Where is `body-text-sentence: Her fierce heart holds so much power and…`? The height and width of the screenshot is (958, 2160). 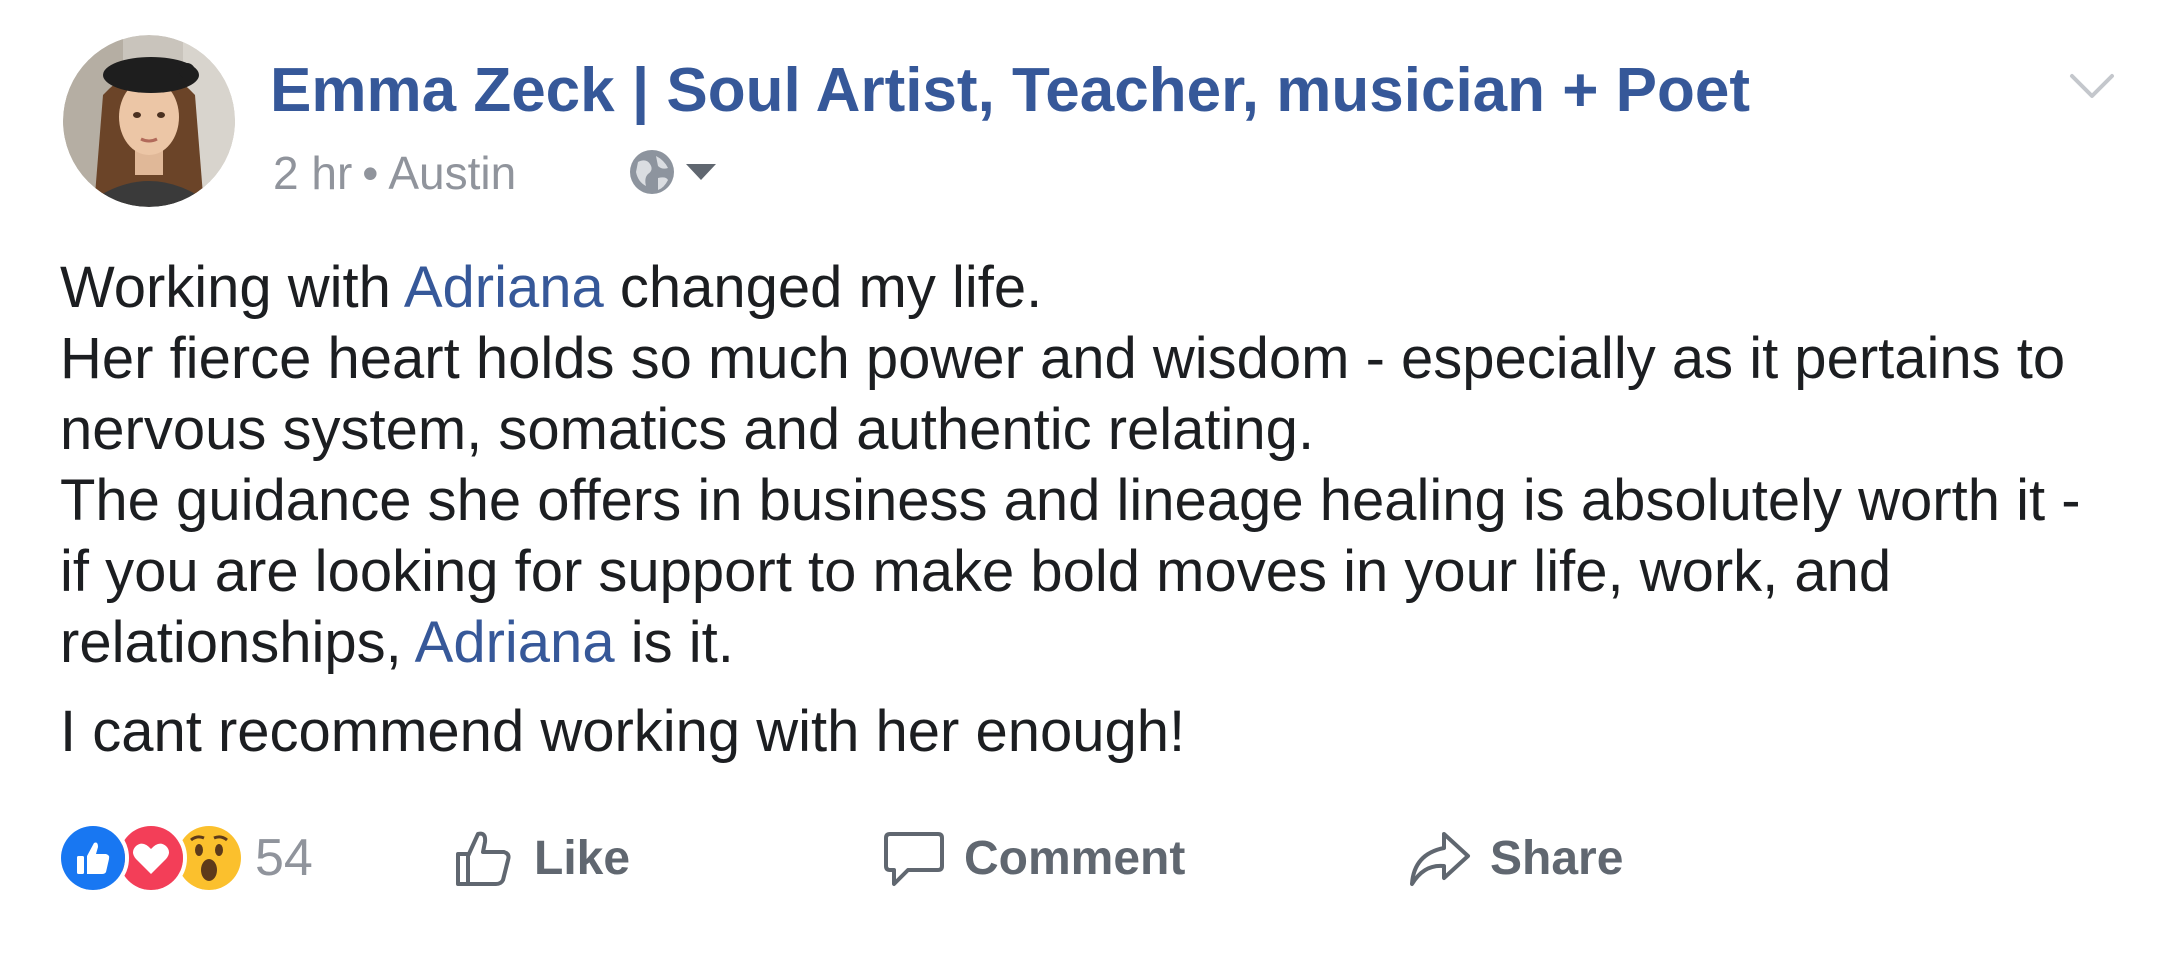
body-text-sentence: Her fierce heart holds so much power and… is located at coordinates (1063, 394).